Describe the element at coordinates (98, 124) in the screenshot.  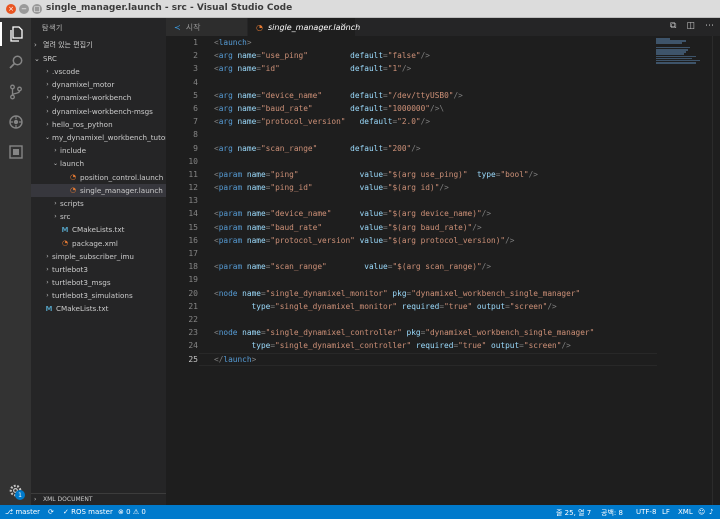
I see `tree-item: › hello_ros_python` at that location.